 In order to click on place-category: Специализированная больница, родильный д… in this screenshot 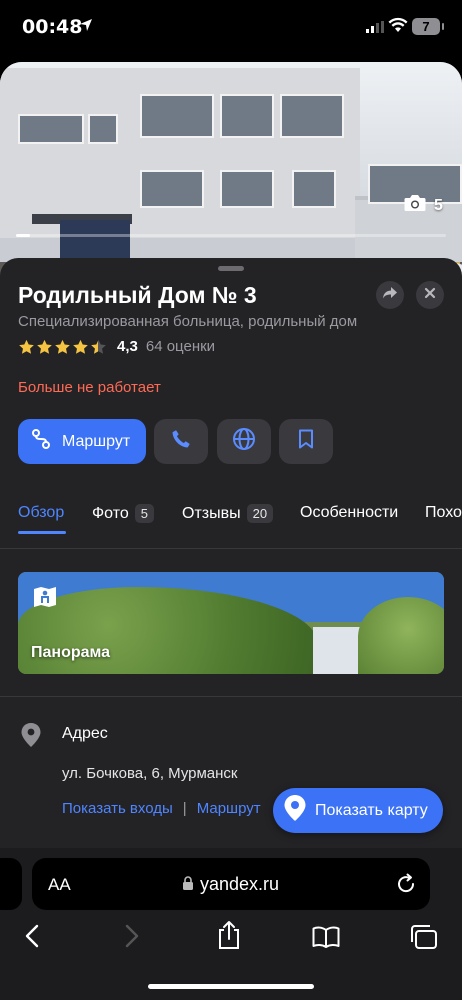, I will do `click(188, 321)`.